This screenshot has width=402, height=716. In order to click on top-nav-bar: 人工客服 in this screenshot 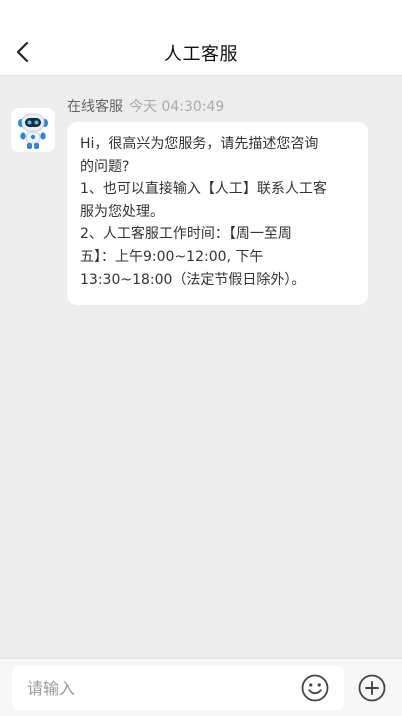, I will do `click(201, 38)`.